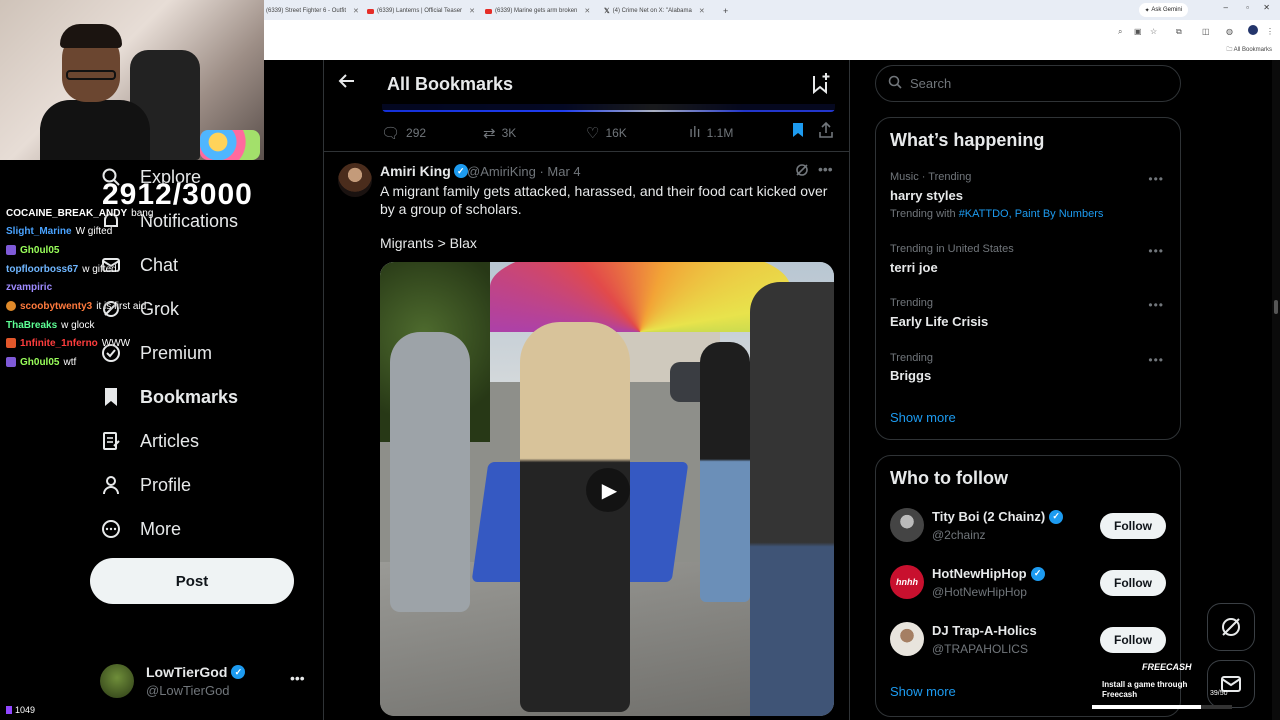 The width and height of the screenshot is (1280, 720). What do you see at coordinates (313, 11) in the screenshot?
I see `browser-tab: (6339) Street Fighter 6 - Outfit ✕` at bounding box center [313, 11].